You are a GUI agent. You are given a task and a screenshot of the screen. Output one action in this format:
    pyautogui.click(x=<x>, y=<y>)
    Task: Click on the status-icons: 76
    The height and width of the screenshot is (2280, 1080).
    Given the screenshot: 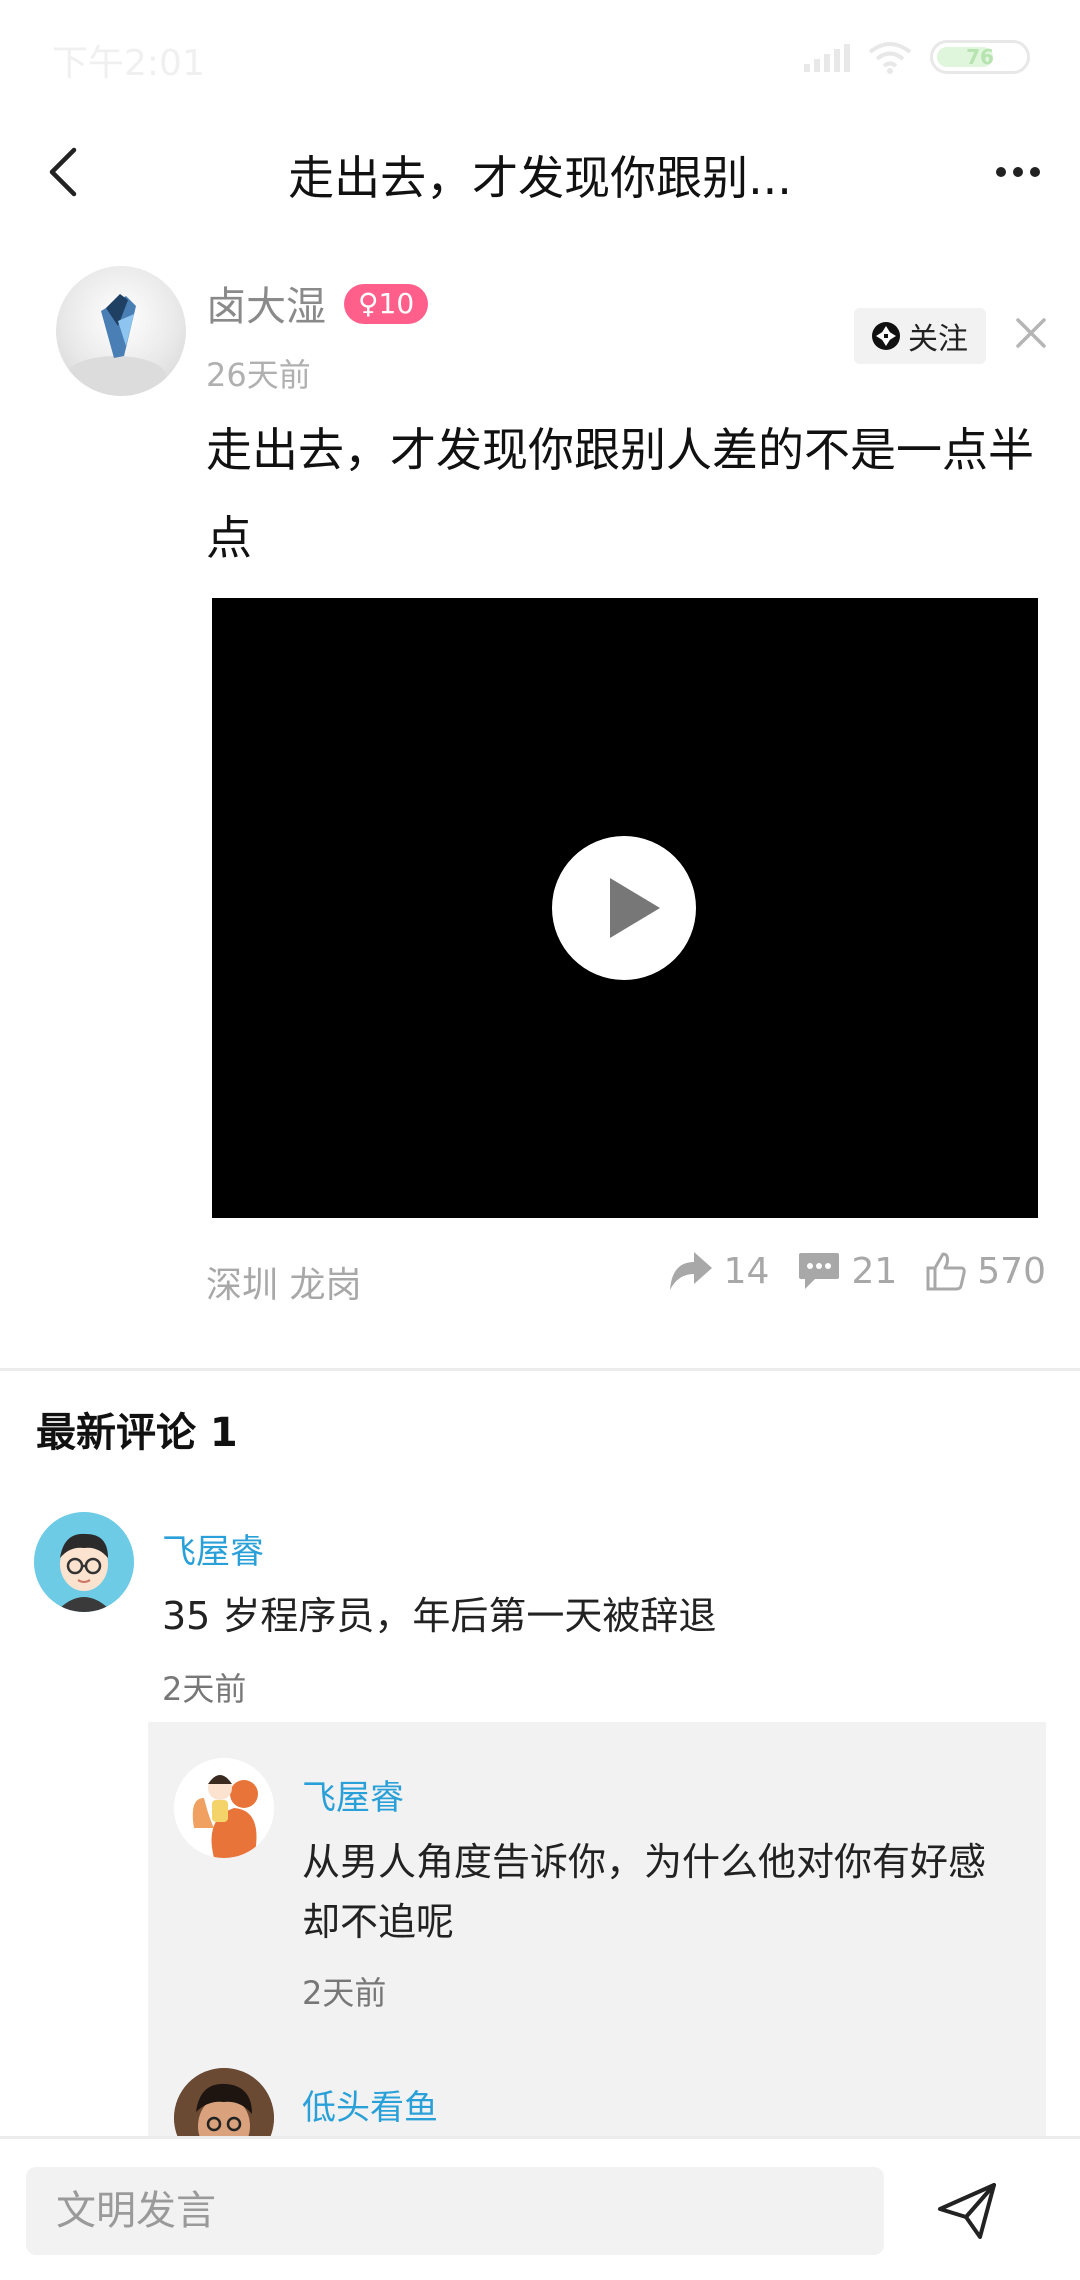 What is the action you would take?
    pyautogui.click(x=917, y=57)
    